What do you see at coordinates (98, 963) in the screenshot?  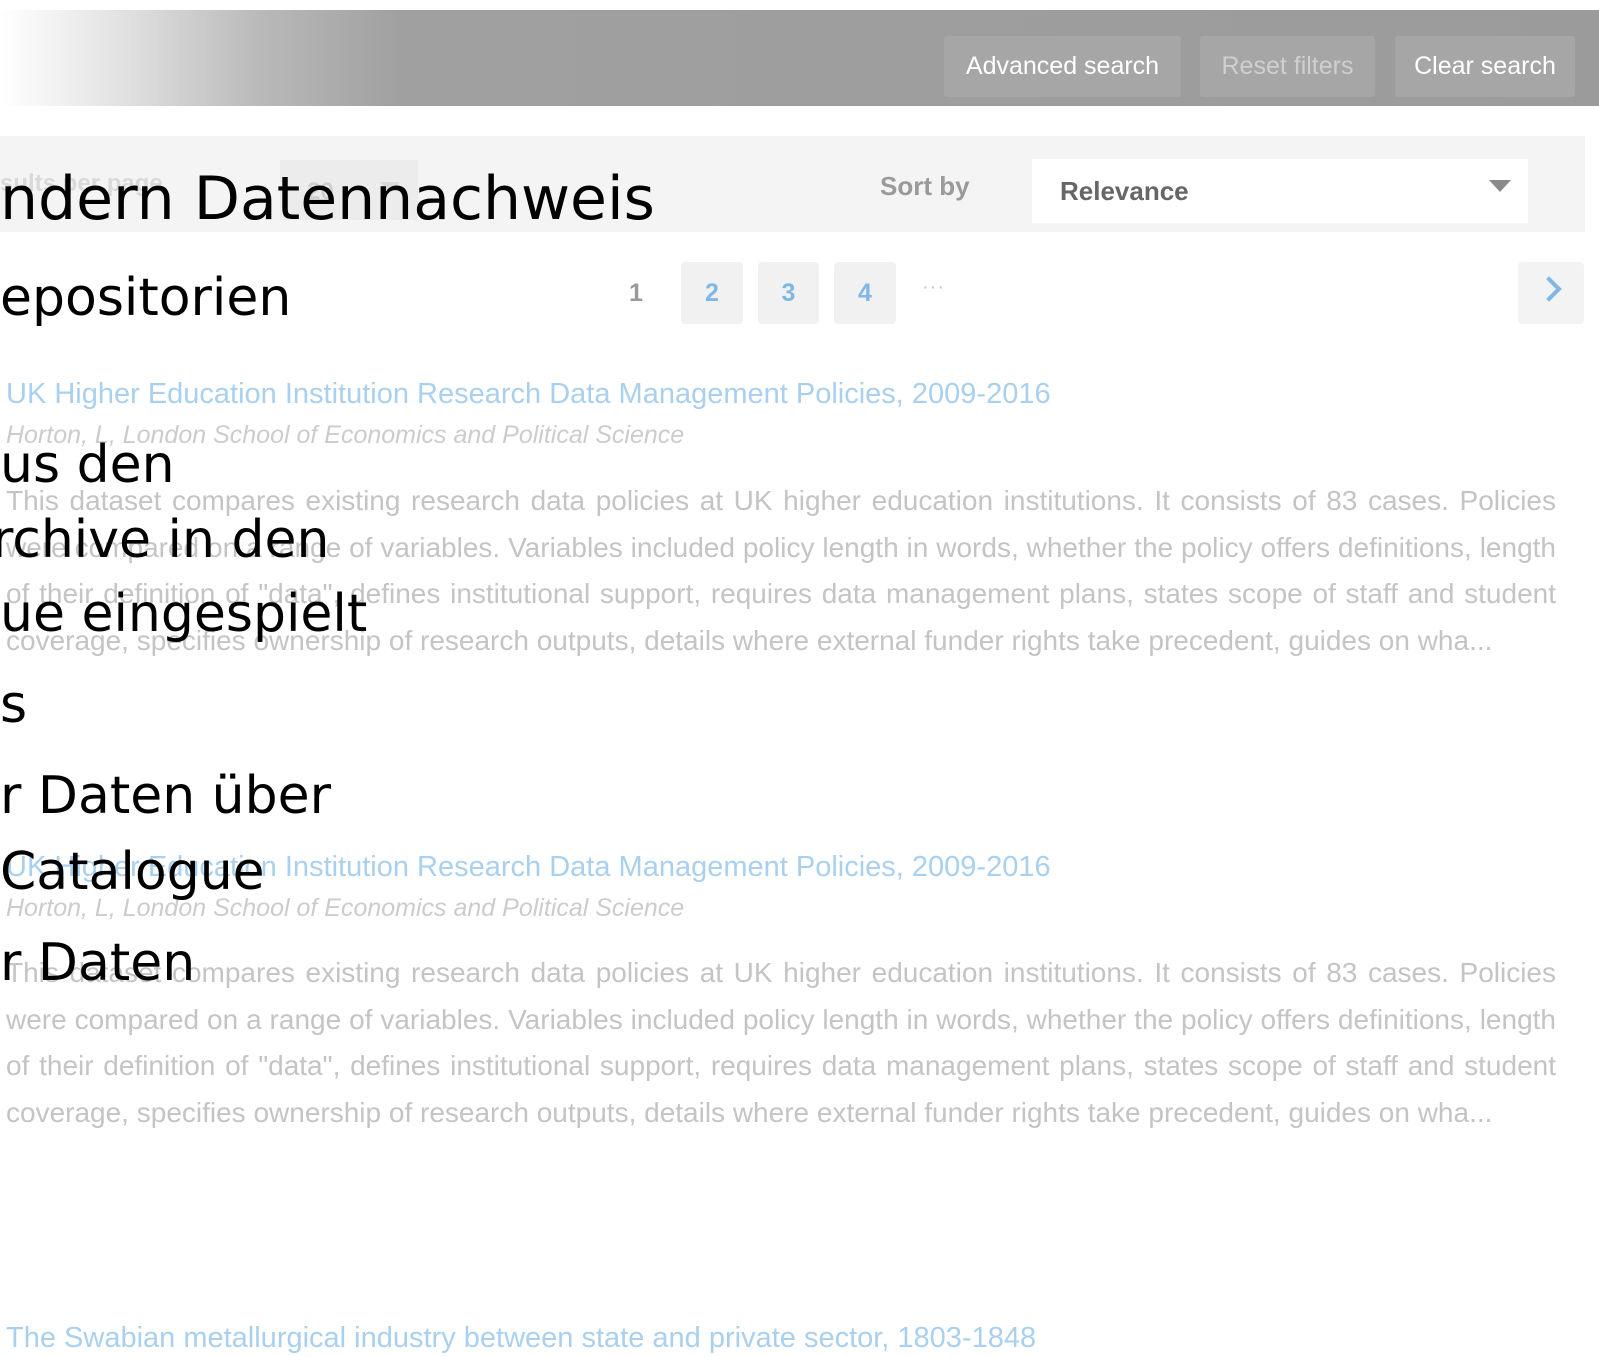 I see `overlay-text-line: r Daten` at bounding box center [98, 963].